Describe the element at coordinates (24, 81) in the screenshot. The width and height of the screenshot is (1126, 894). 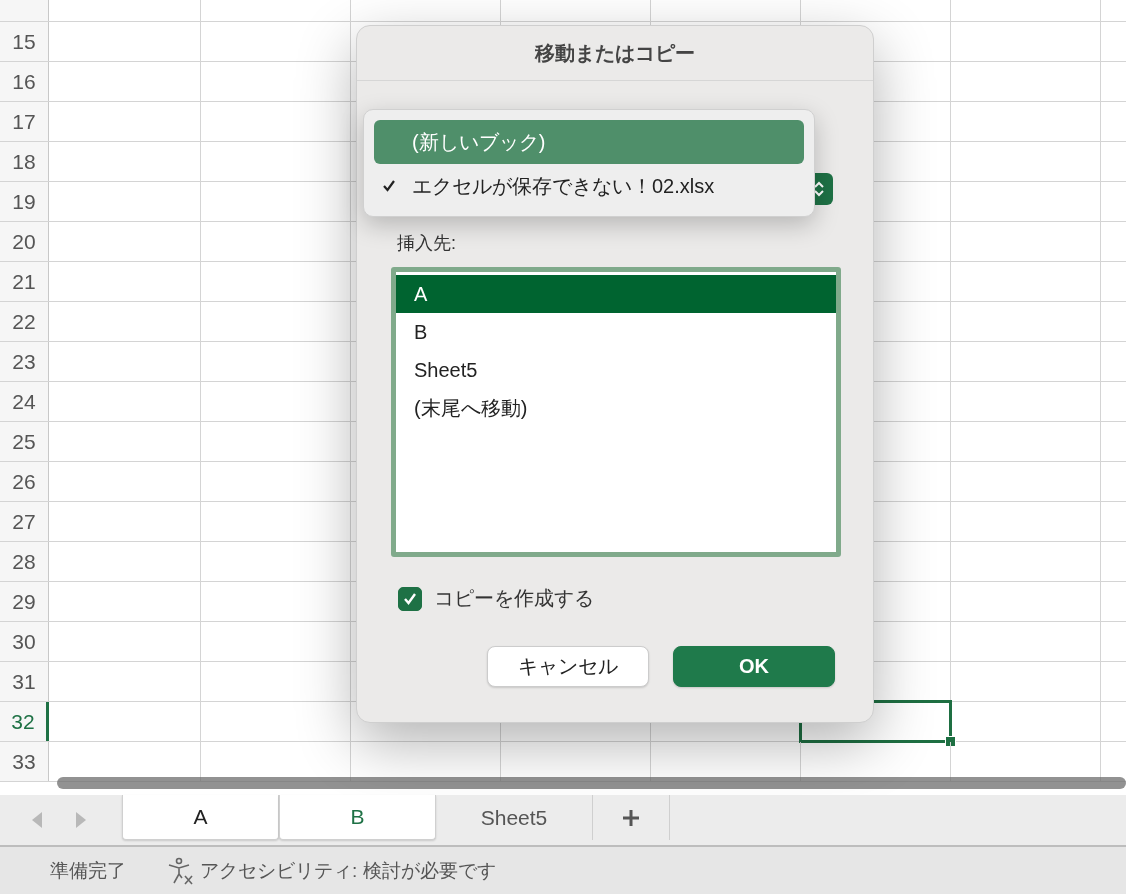
I see `row-number: 16` at that location.